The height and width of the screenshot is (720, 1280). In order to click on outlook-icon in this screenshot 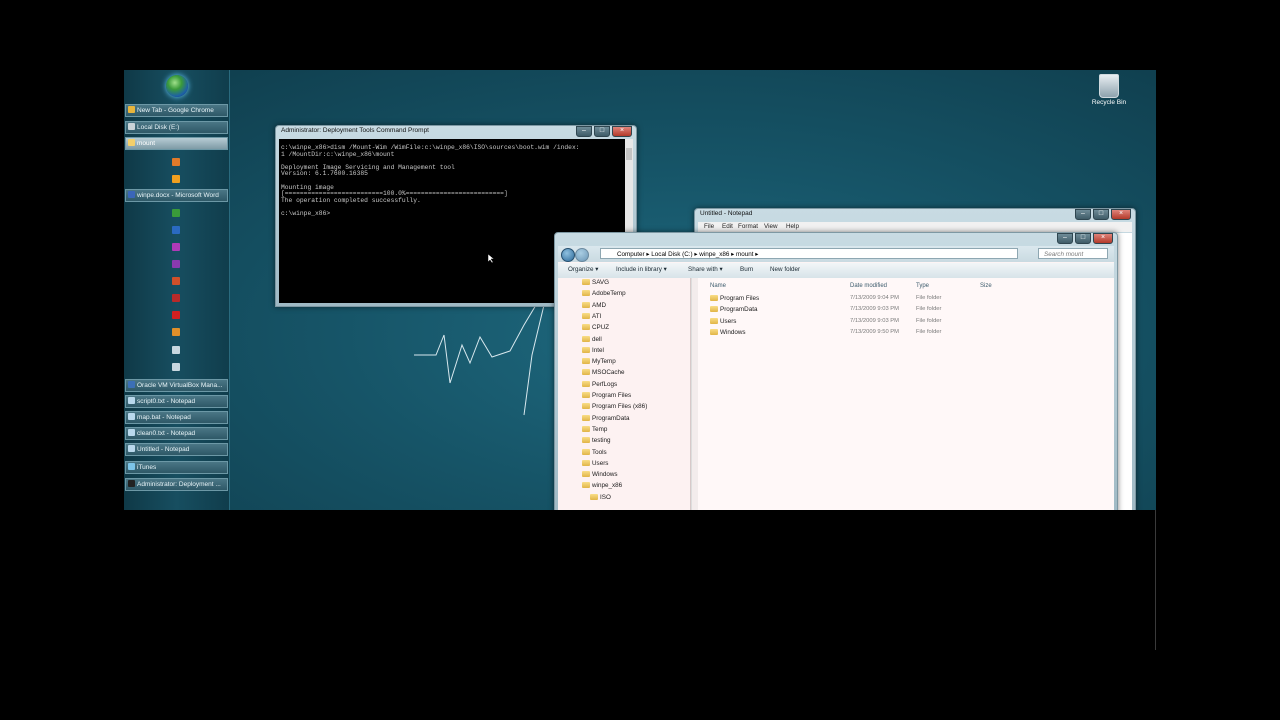, I will do `click(176, 230)`.